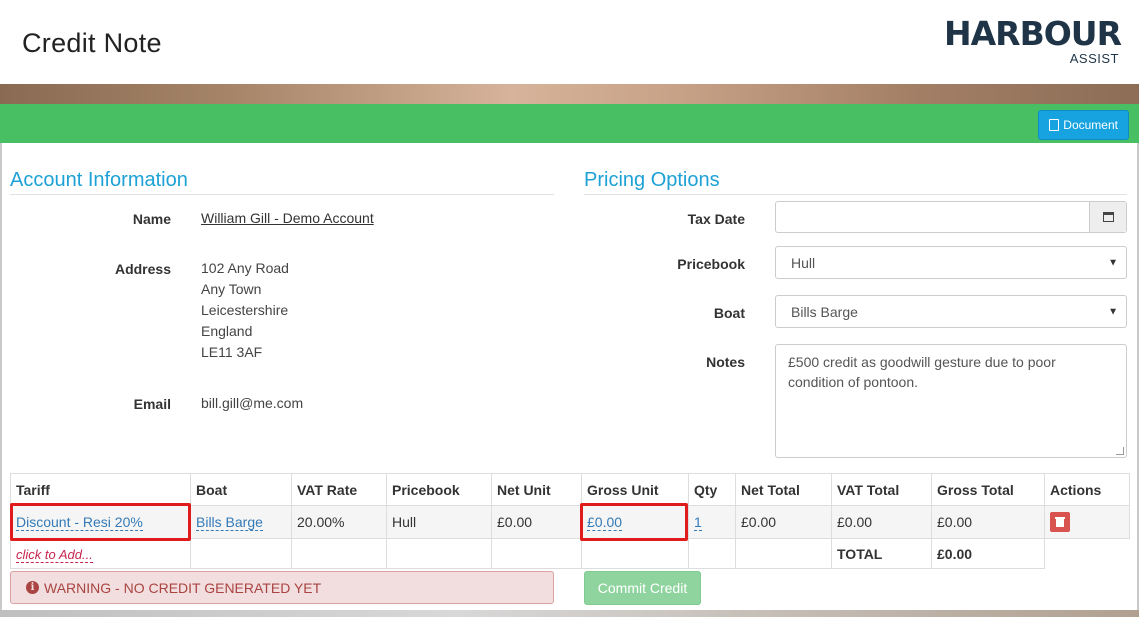 The image size is (1139, 617). Describe the element at coordinates (1087, 489) in the screenshot. I see `column-header-actions: Actions` at that location.